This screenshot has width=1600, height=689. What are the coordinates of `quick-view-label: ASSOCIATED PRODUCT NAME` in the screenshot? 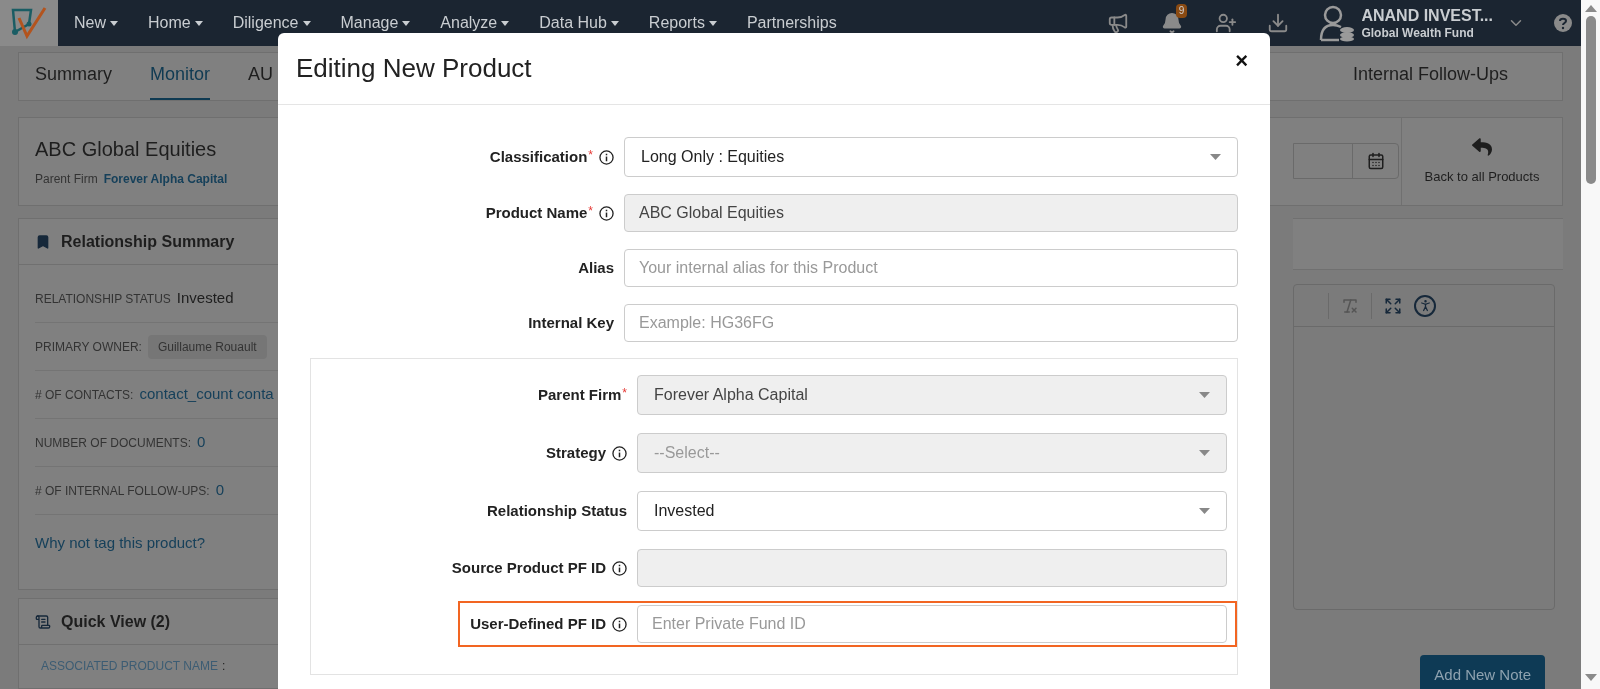 It's located at (129, 666).